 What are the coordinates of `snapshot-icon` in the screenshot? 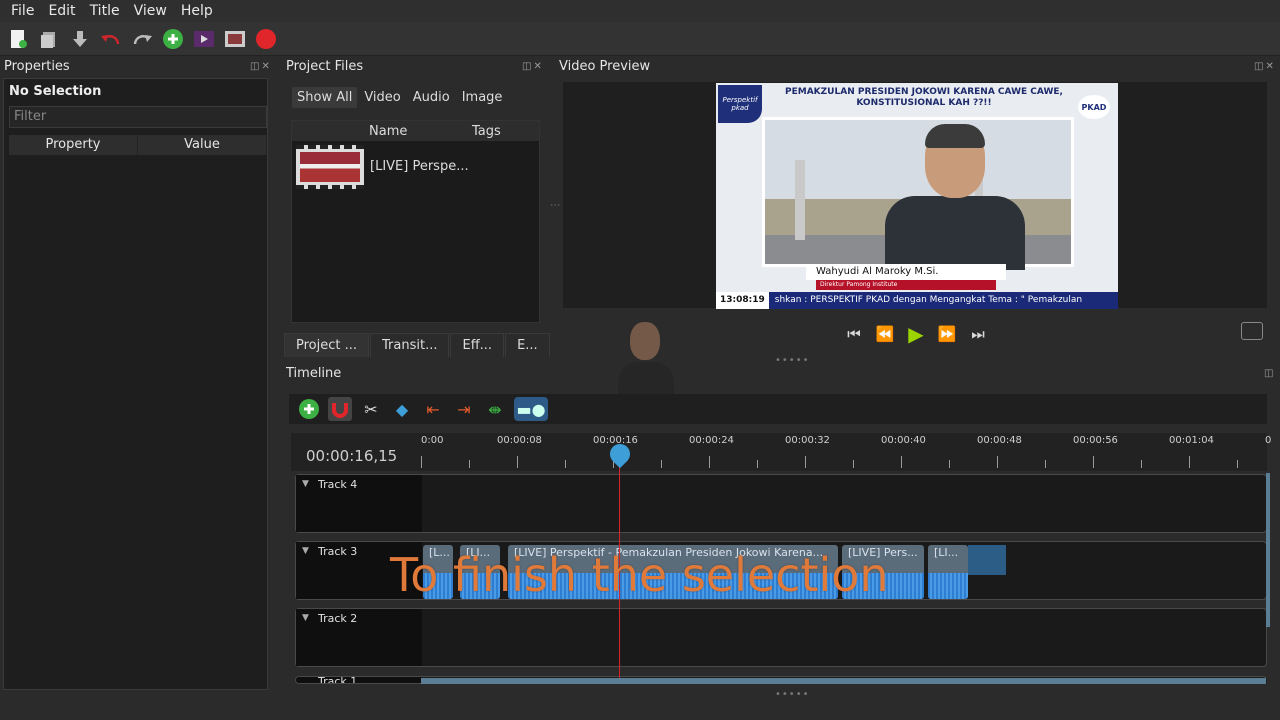 It's located at (1252, 331).